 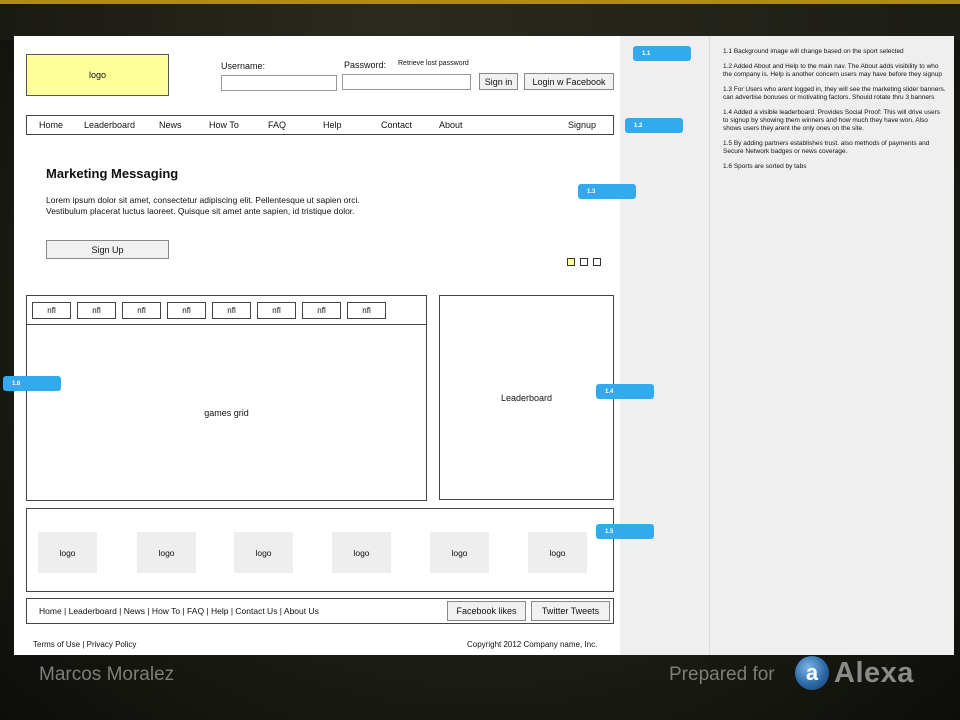 I want to click on sign-in-button: Sign in, so click(x=498, y=81).